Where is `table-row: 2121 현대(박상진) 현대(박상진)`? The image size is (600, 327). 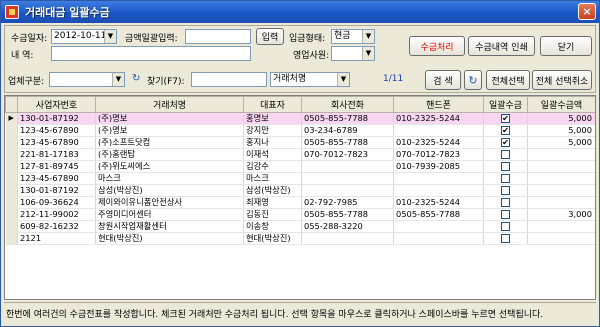
table-row: 2121 현대(박상진) 현대(박상진) is located at coordinates (300, 238).